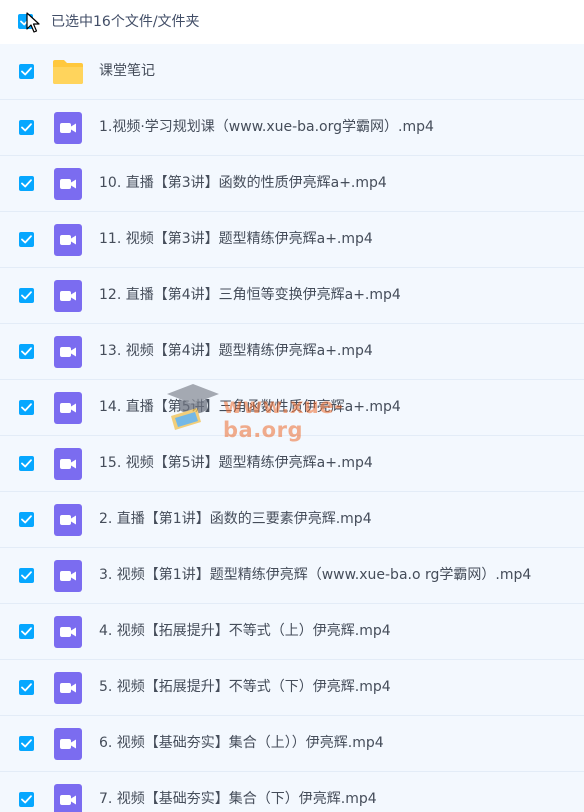 The width and height of the screenshot is (584, 812). I want to click on file-name: 1.视频·学习规划课（www.xue-ba.org学霸网）.mp4, so click(266, 127).